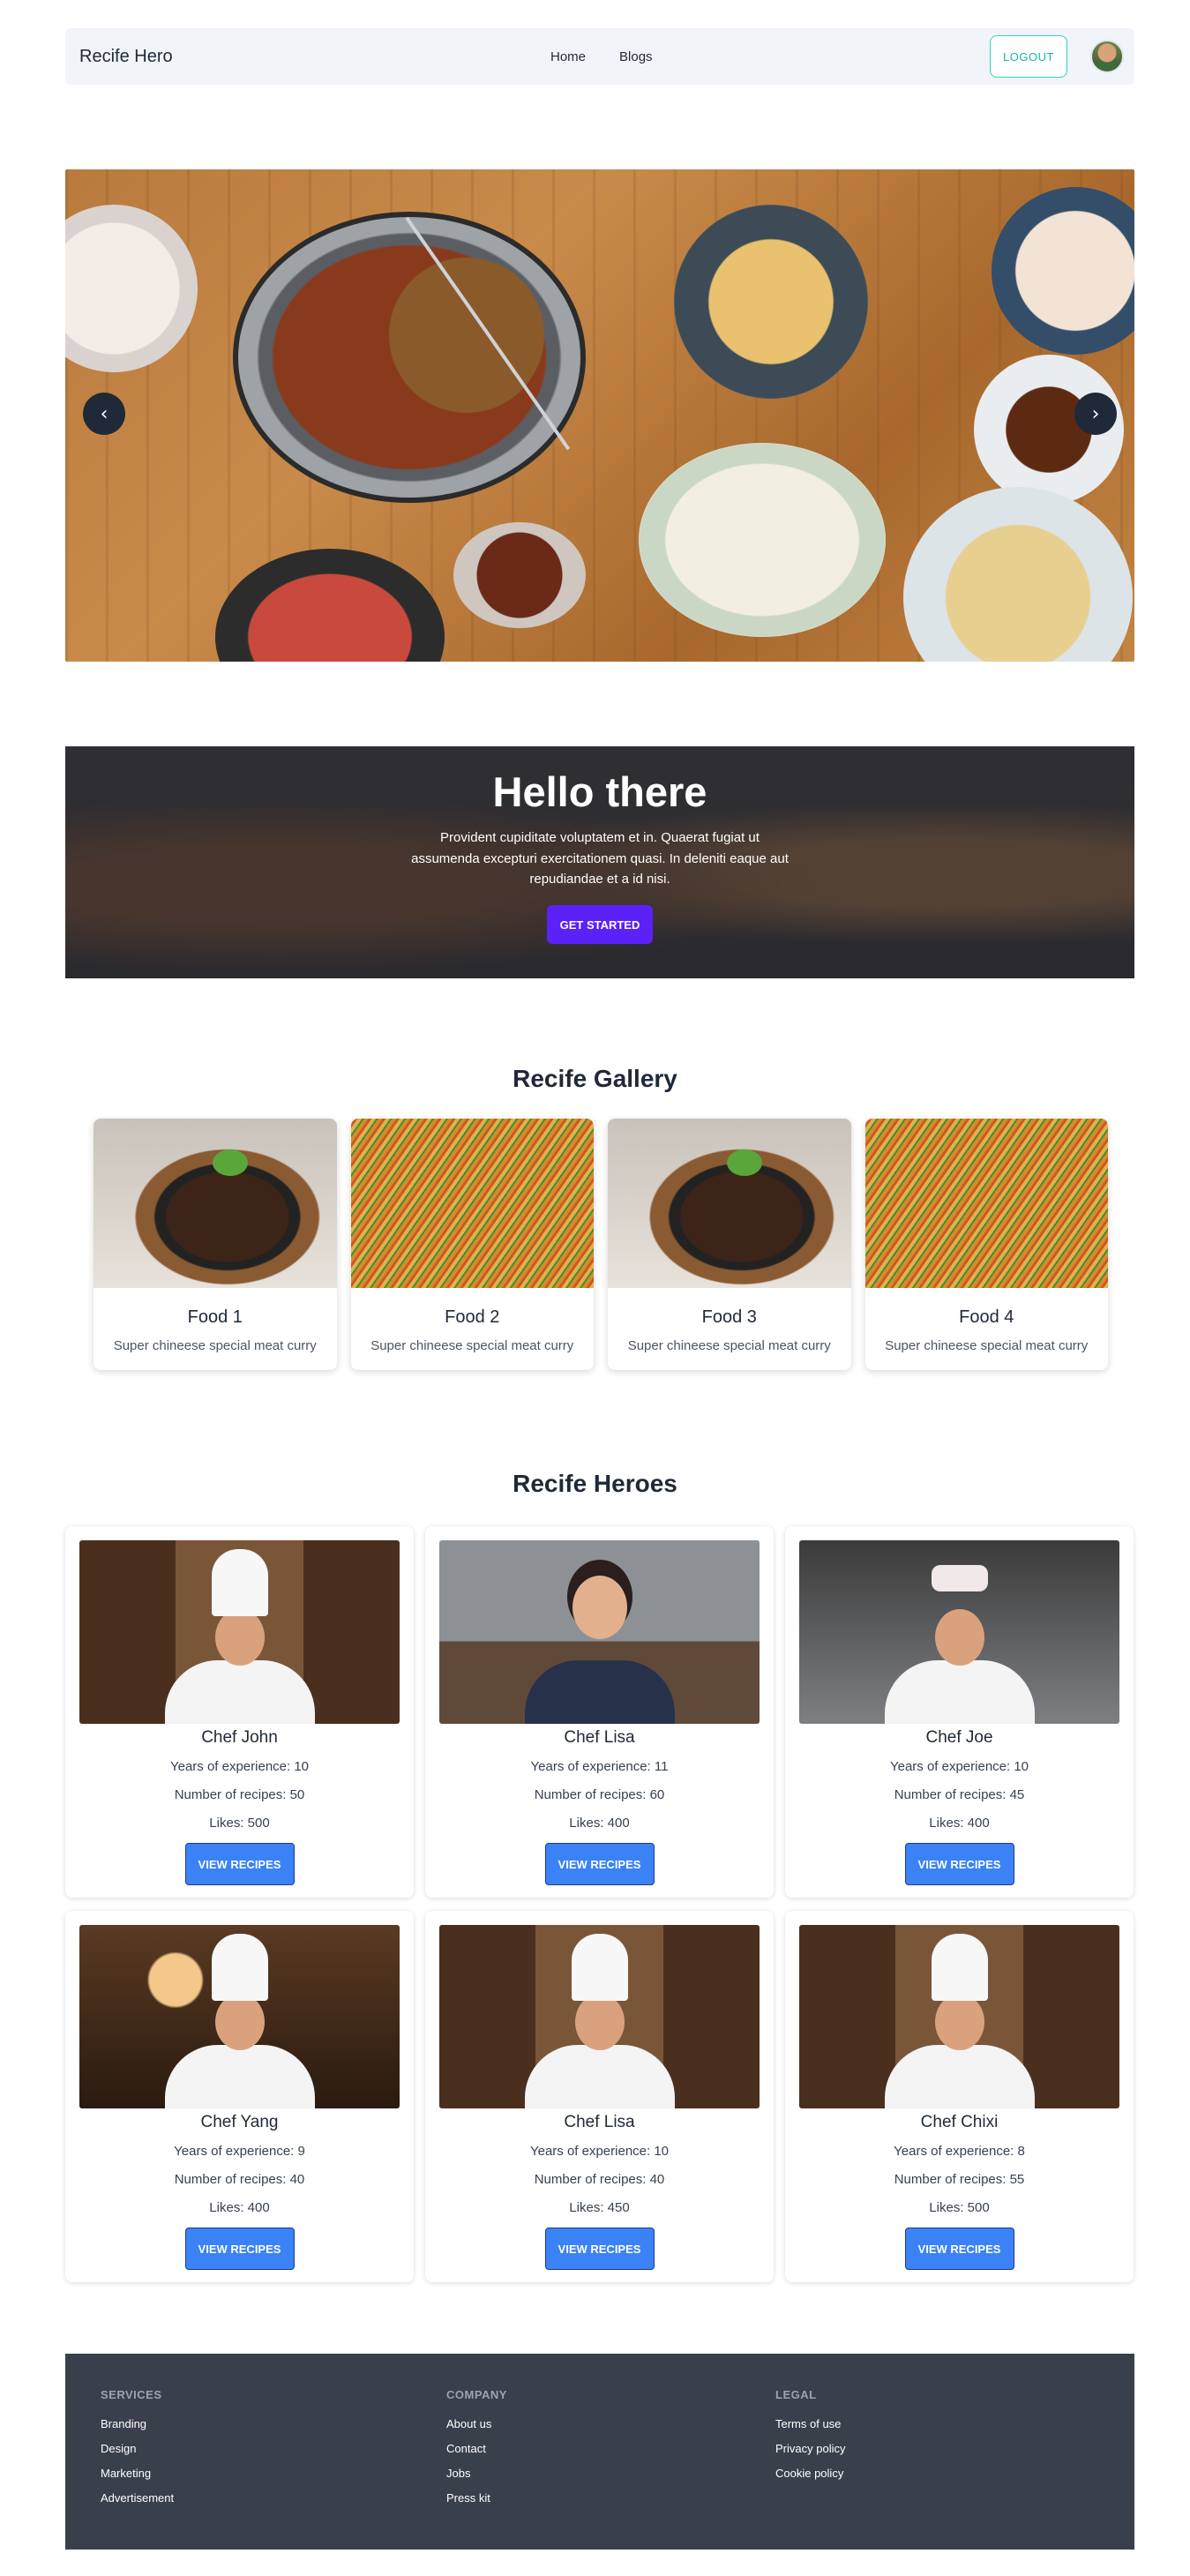 The image size is (1190, 2576). Describe the element at coordinates (126, 57) in the screenshot. I see `brand-logo-text: Recife Hero` at that location.